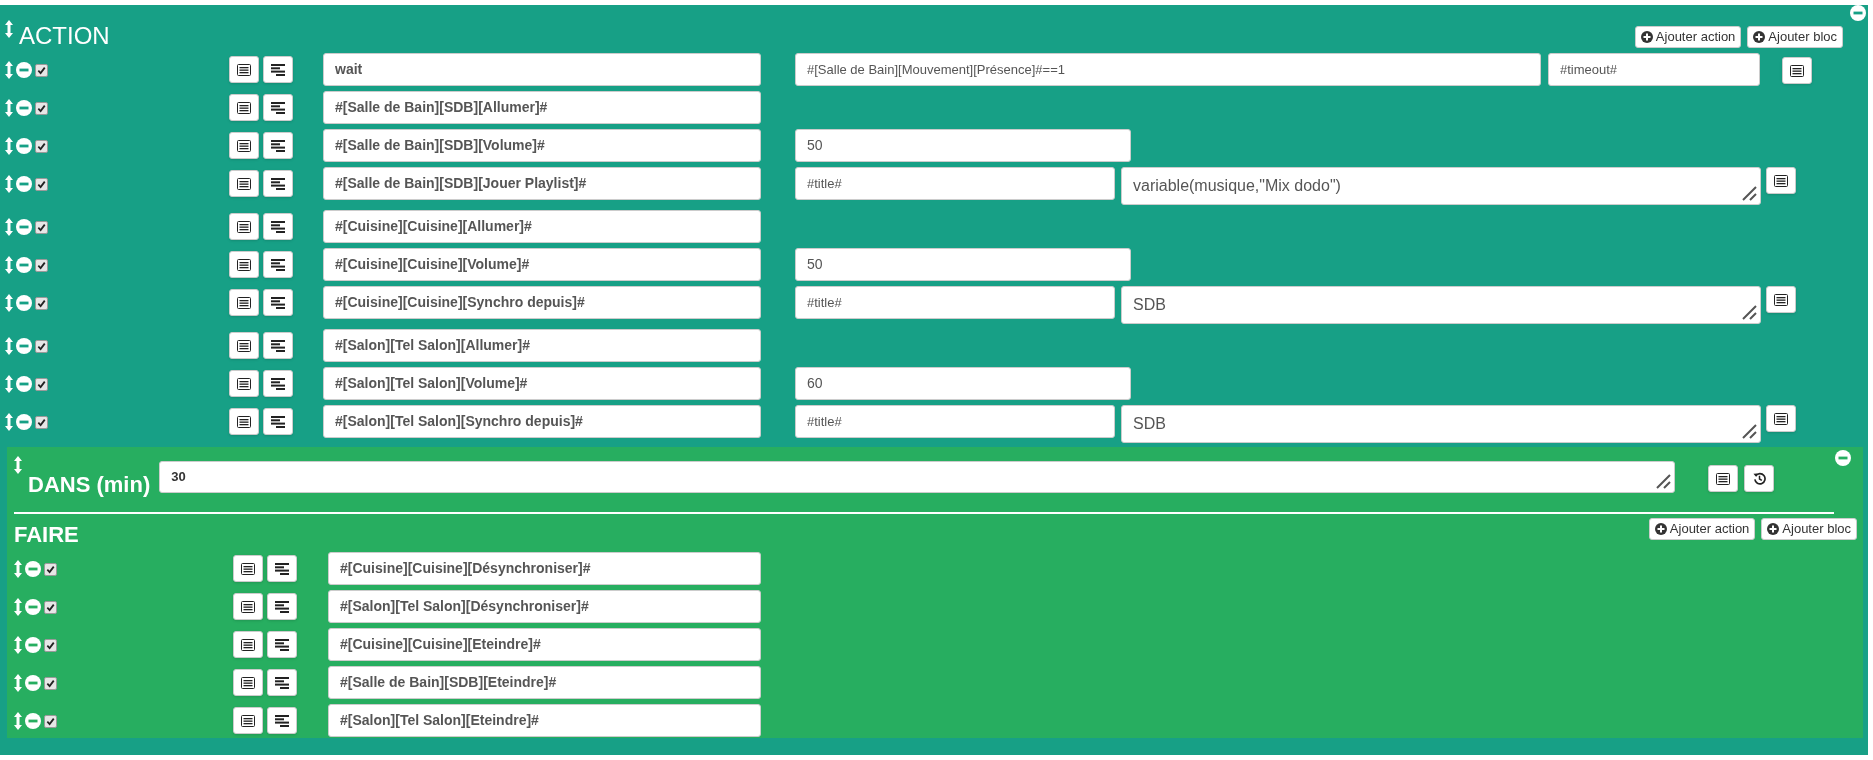  Describe the element at coordinates (542, 226) in the screenshot. I see `command-field: #[Cuisine][Cuisine][Allumer]#` at that location.